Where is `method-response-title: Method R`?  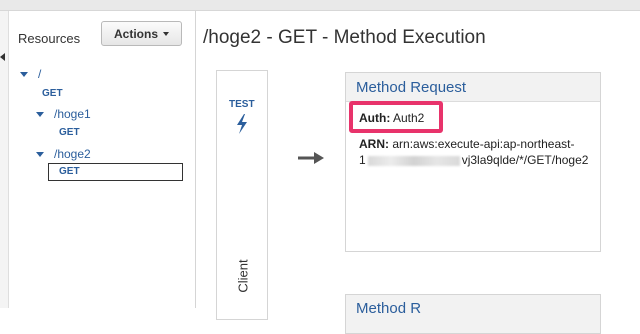 method-response-title: Method R is located at coordinates (388, 308).